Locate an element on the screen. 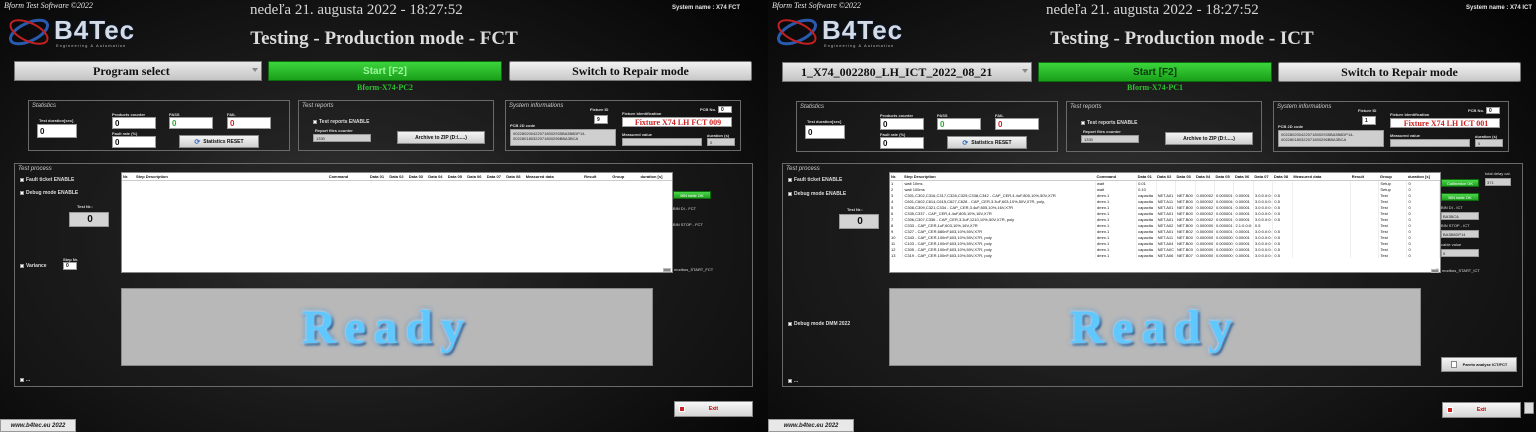 This screenshot has height=432, width=1536. pareto-analyse-button: Pareto analyse ICT/FCT is located at coordinates (1479, 364).